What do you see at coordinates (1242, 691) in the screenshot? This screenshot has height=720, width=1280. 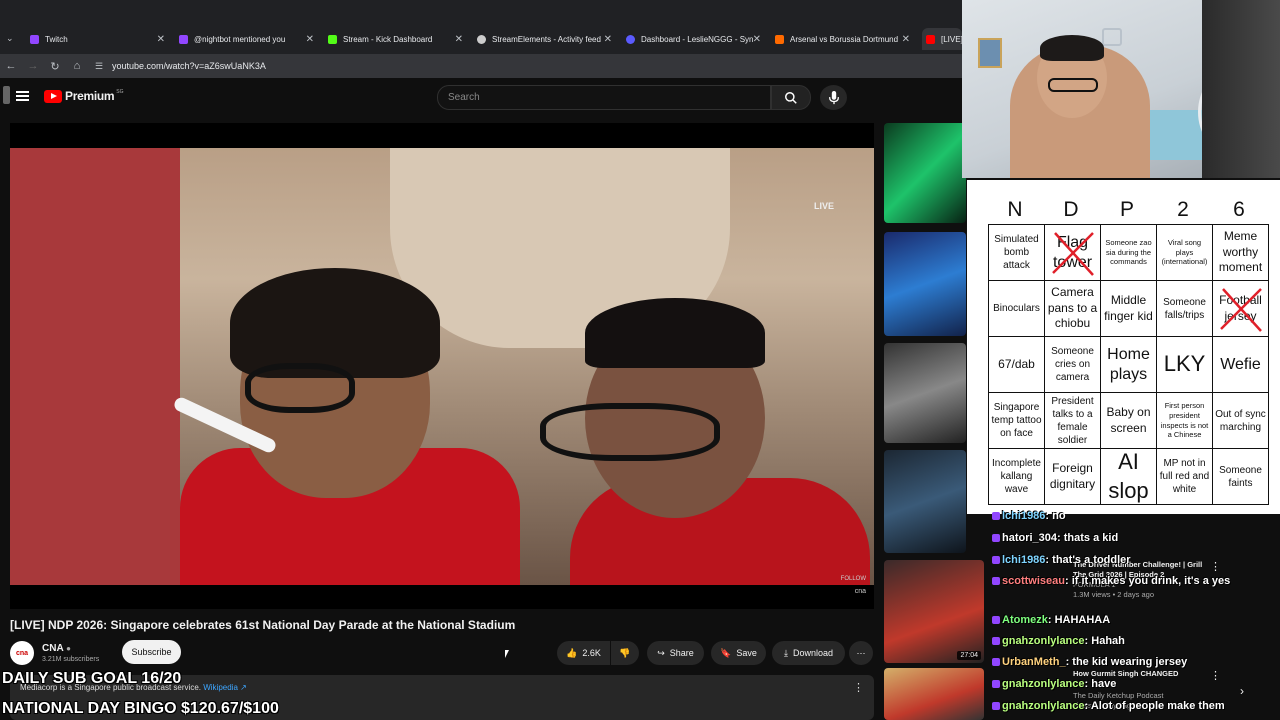 I see `next-chevron-icon: ›` at bounding box center [1242, 691].